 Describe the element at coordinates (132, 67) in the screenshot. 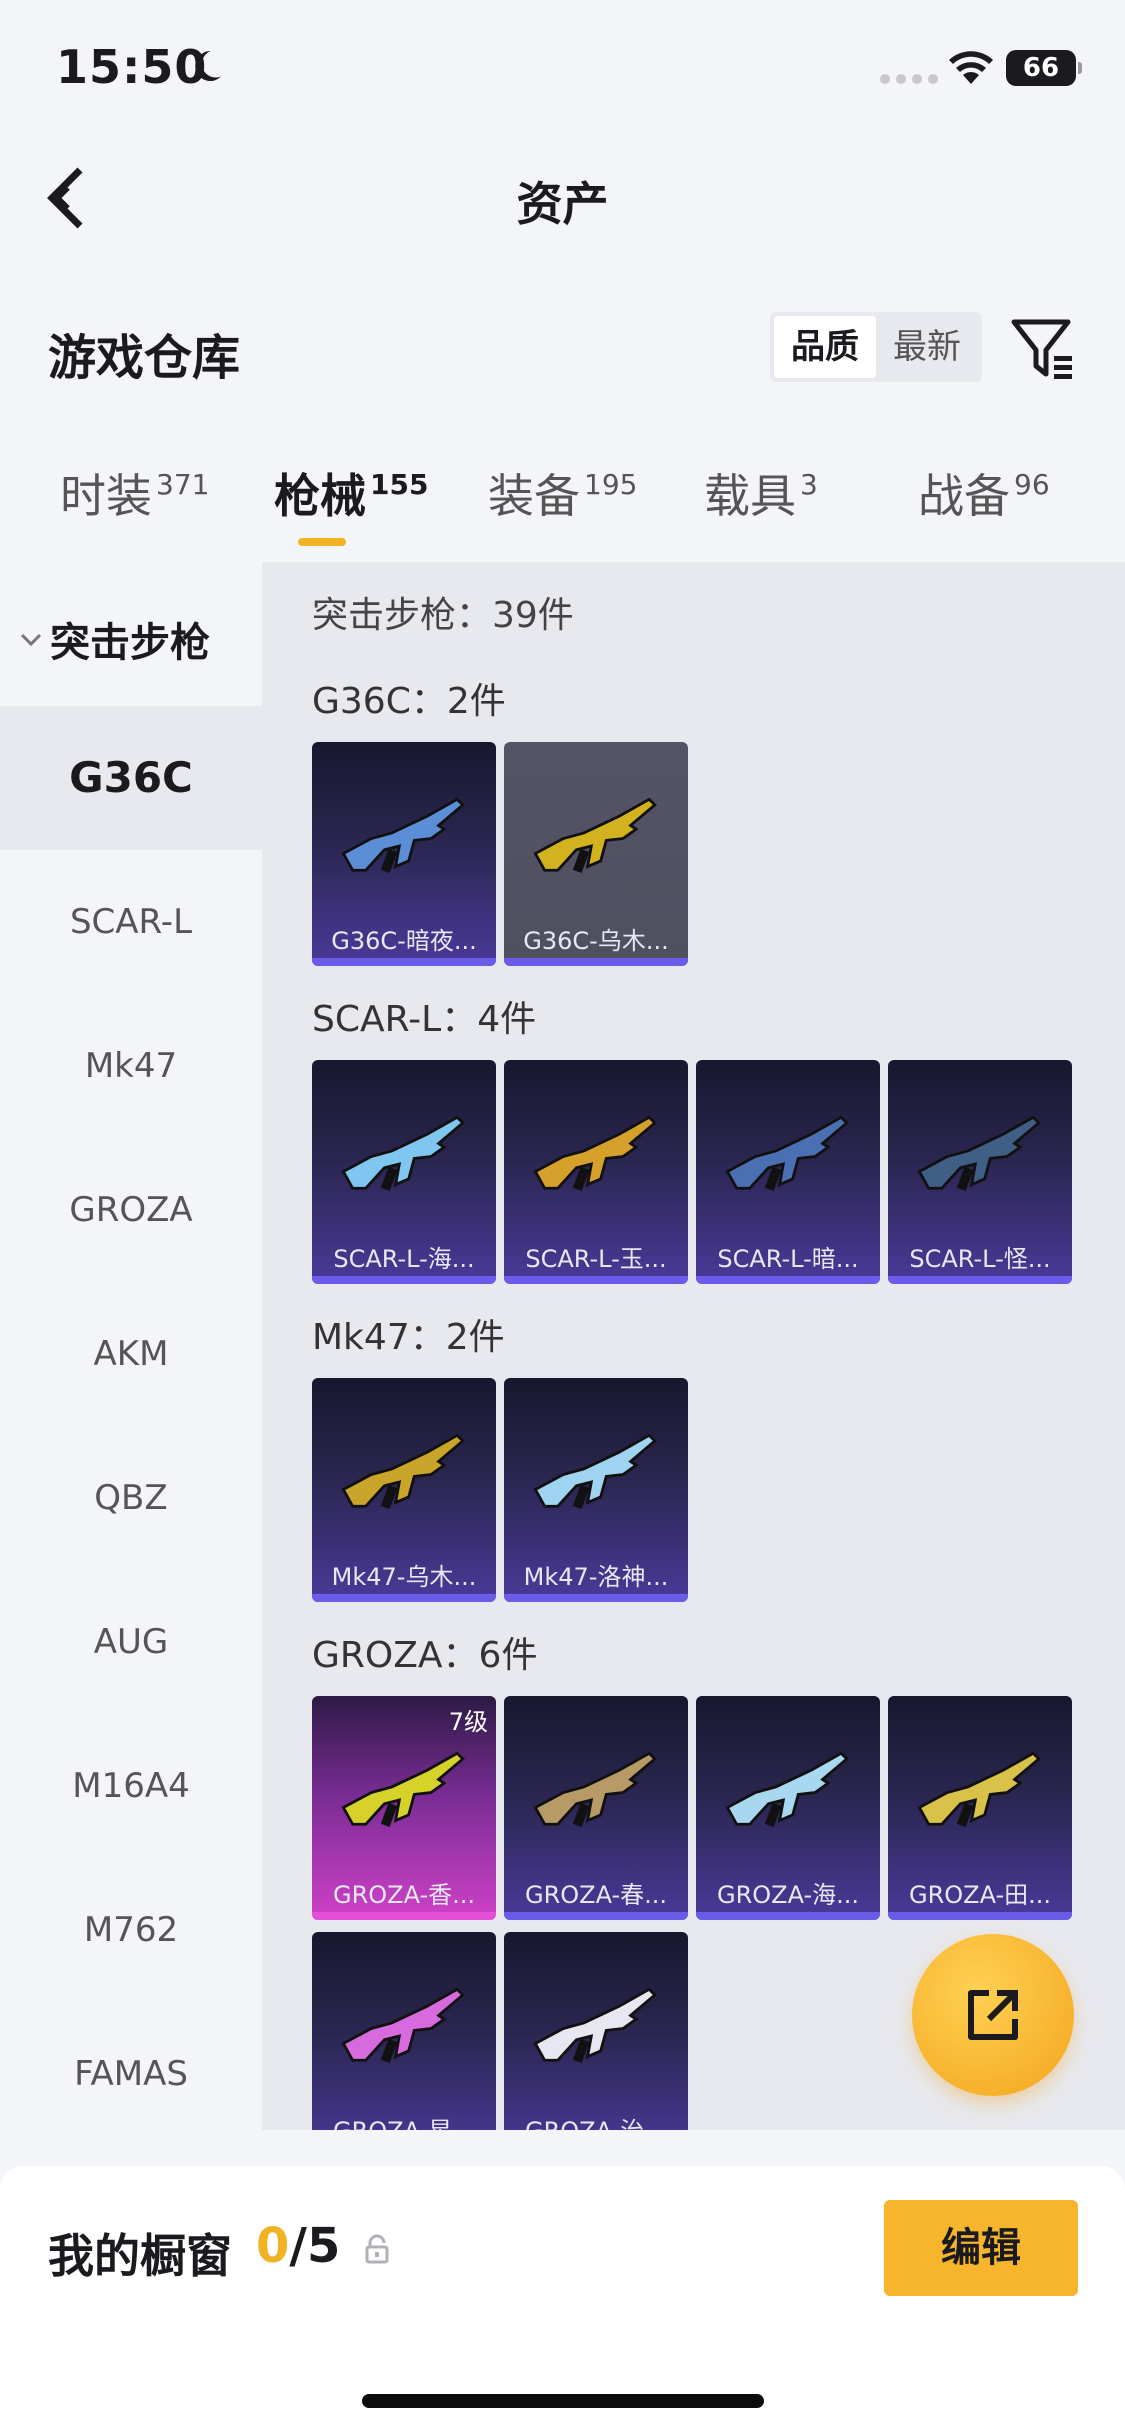

I see `status-time: 15:50` at that location.